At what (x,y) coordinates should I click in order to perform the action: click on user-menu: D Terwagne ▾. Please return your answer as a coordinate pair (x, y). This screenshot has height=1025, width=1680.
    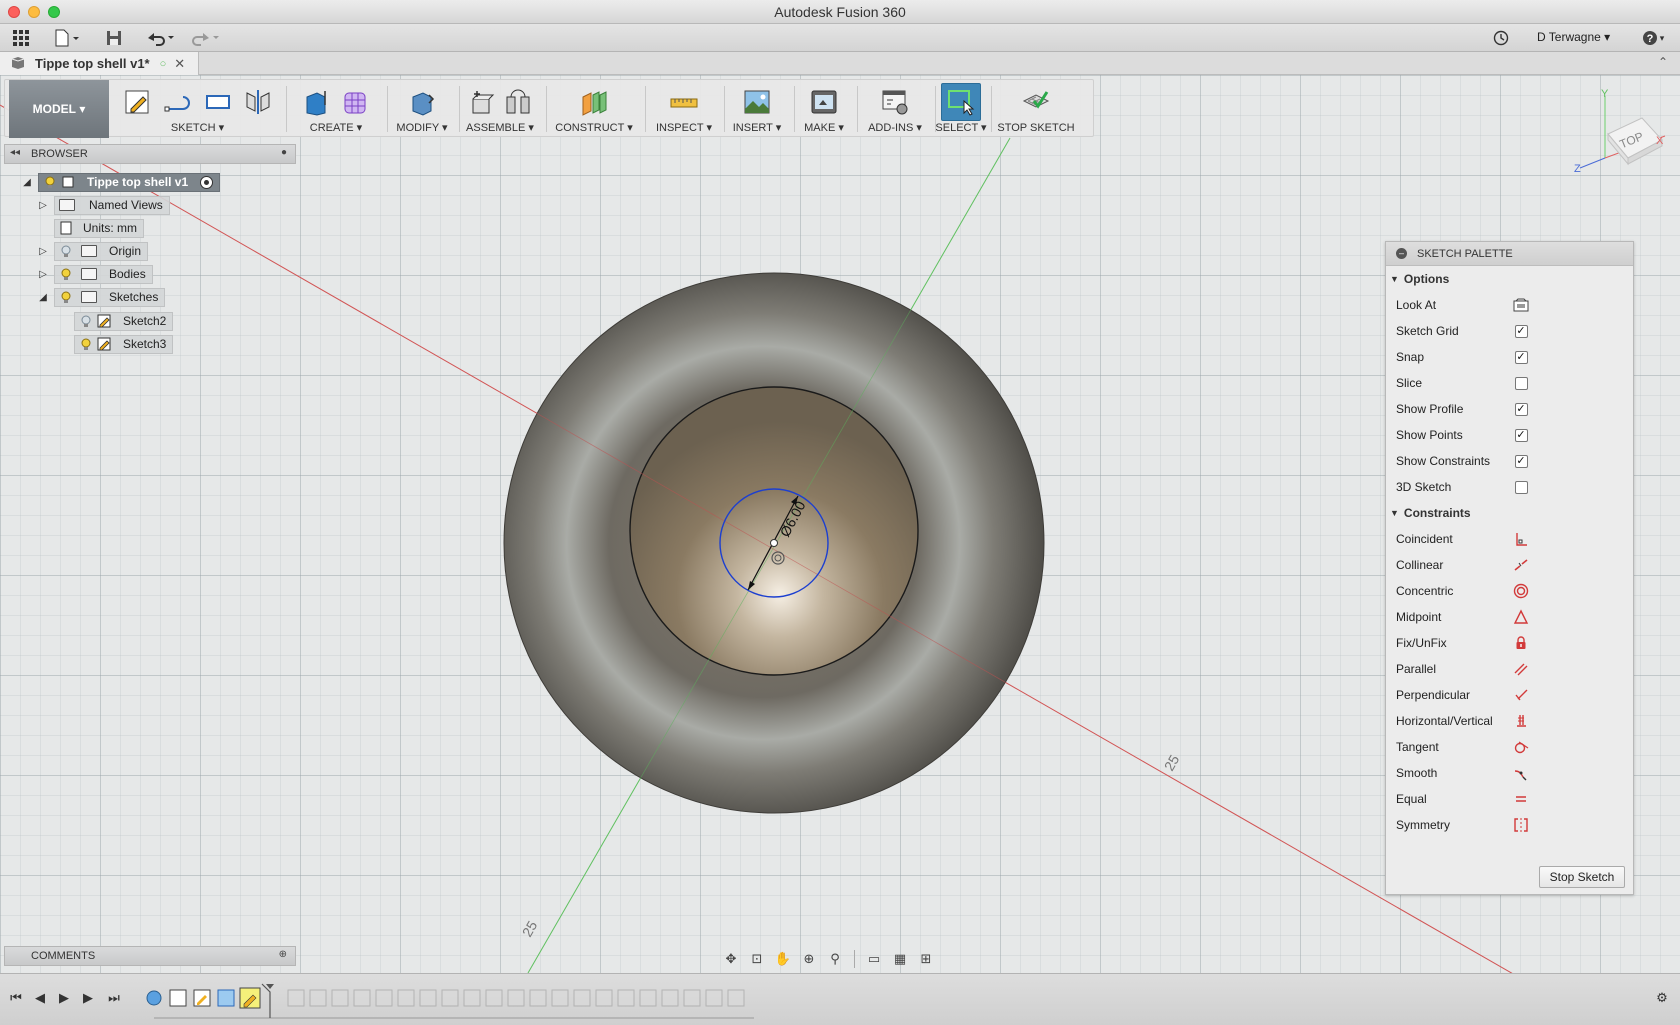
    Looking at the image, I should click on (1573, 37).